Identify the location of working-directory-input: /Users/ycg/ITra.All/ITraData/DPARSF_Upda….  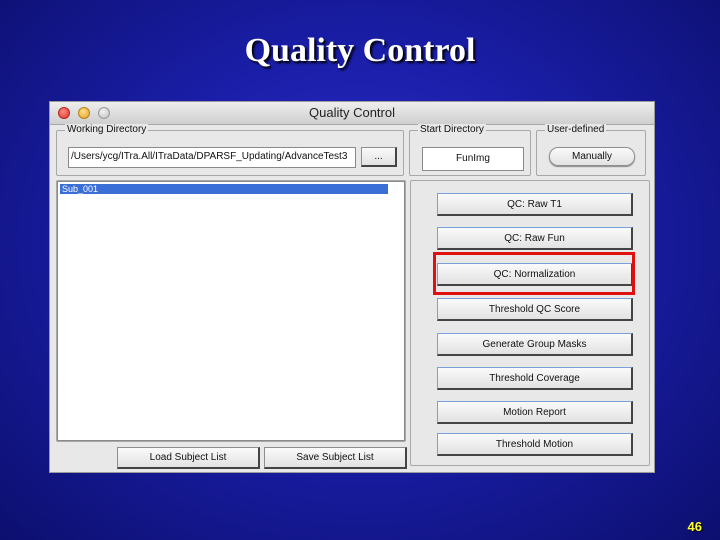
(212, 157).